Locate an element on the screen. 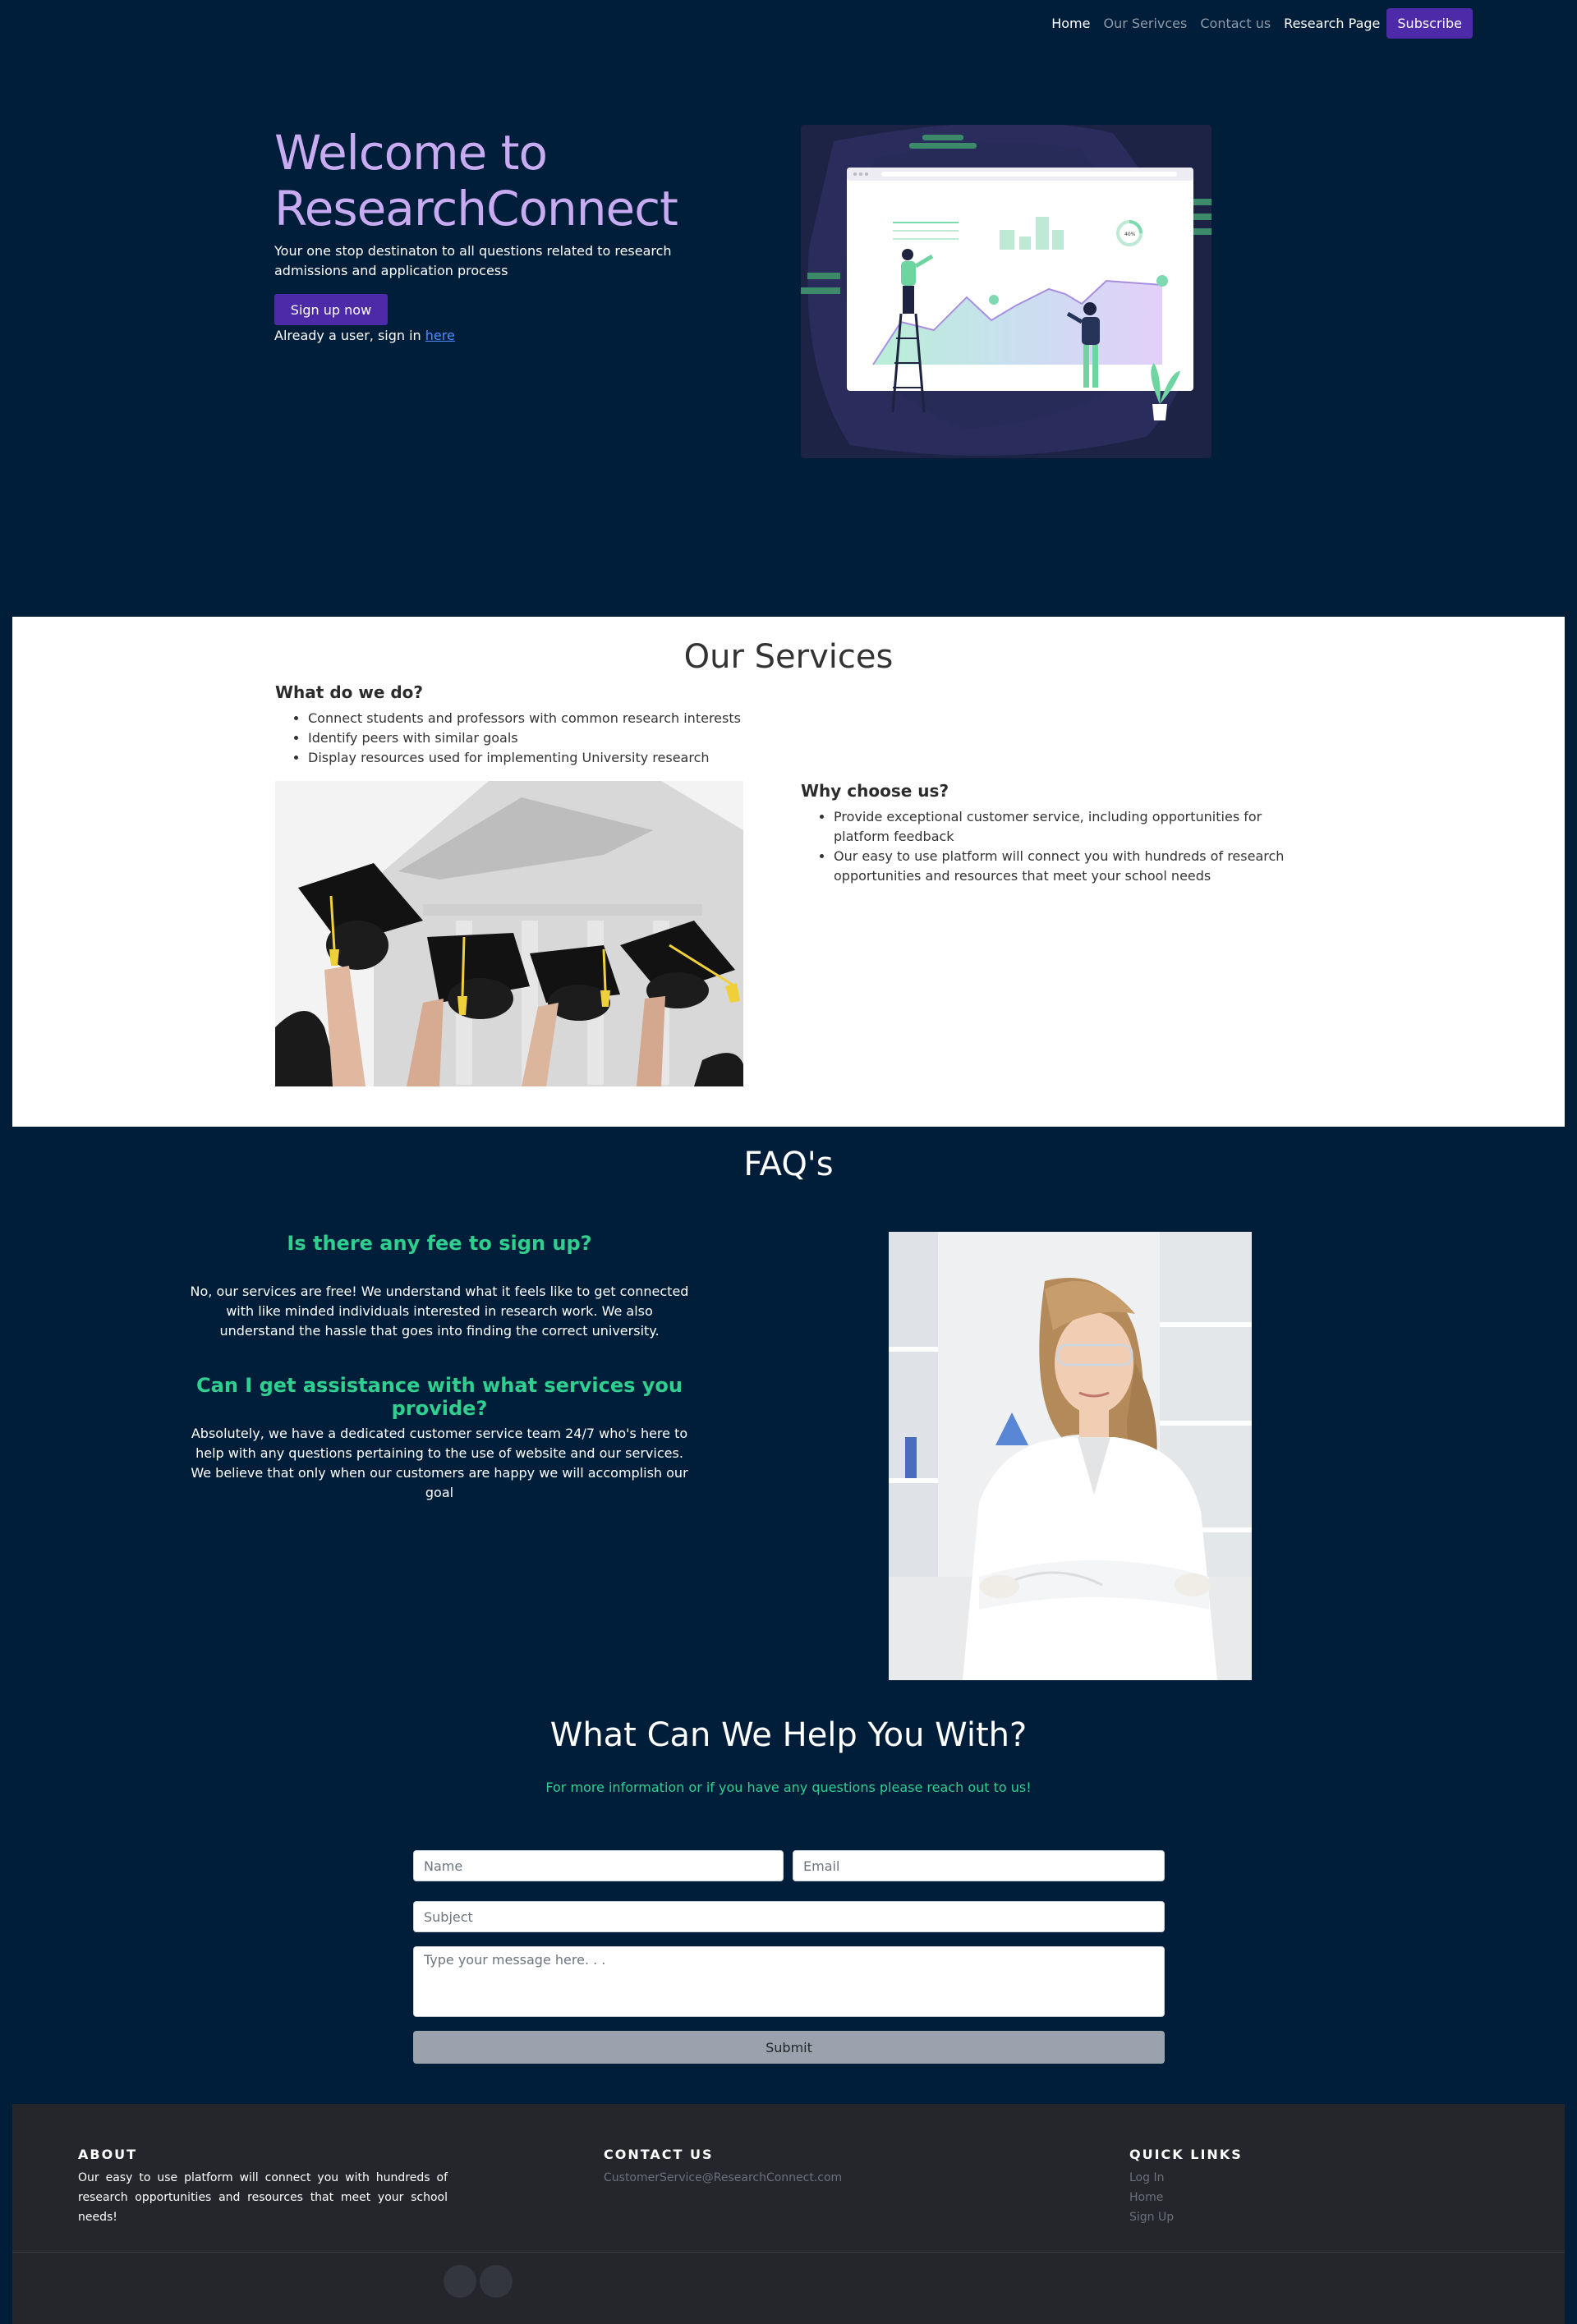  sign-in-here-link: here is located at coordinates (440, 335).